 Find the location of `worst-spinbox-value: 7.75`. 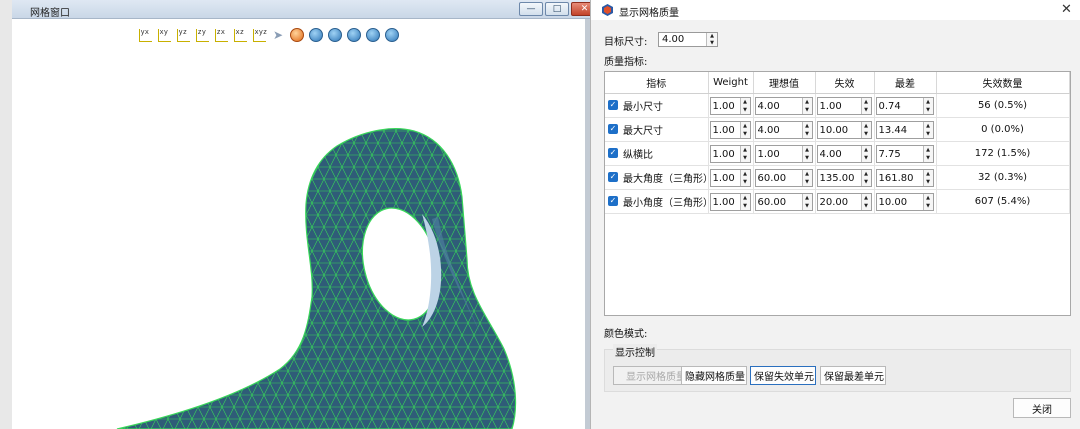

worst-spinbox-value: 7.75 is located at coordinates (890, 154).